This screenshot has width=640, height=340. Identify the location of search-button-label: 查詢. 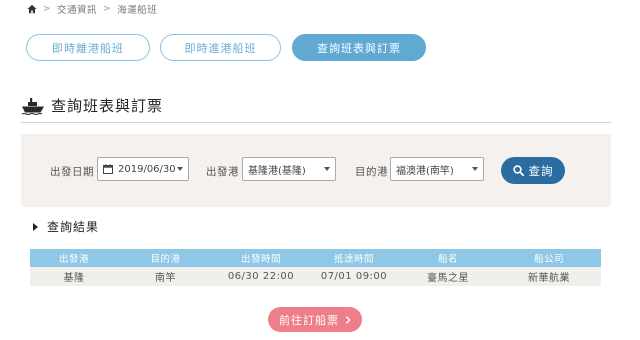
(541, 170).